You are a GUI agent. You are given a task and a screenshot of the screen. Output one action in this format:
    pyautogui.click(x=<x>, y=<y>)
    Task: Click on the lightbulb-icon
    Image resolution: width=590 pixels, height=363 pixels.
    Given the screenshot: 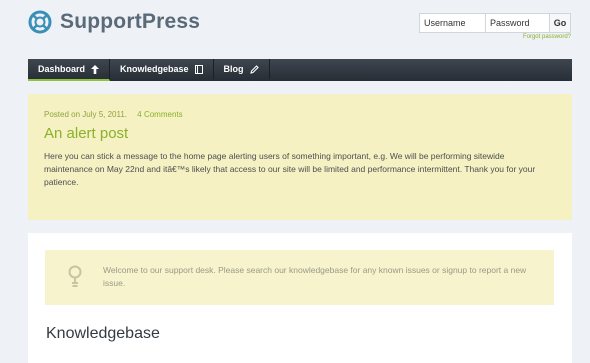 What is the action you would take?
    pyautogui.click(x=75, y=276)
    